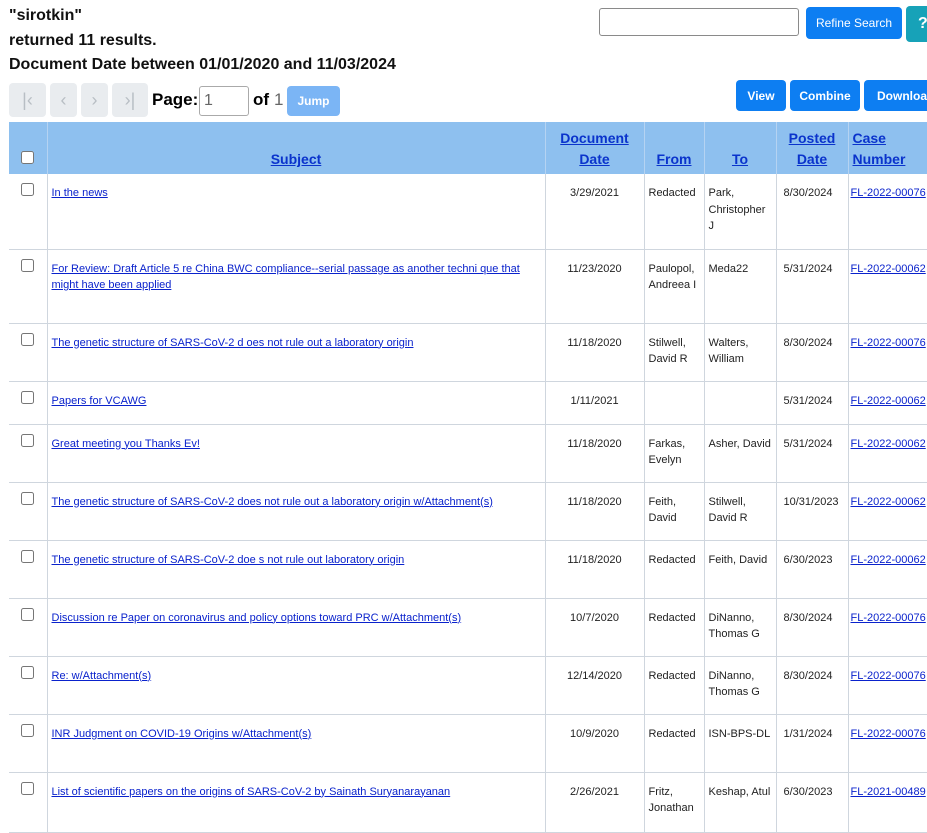 This screenshot has width=927, height=833. What do you see at coordinates (887, 148) in the screenshot?
I see `case-number-column-header: Case Number` at bounding box center [887, 148].